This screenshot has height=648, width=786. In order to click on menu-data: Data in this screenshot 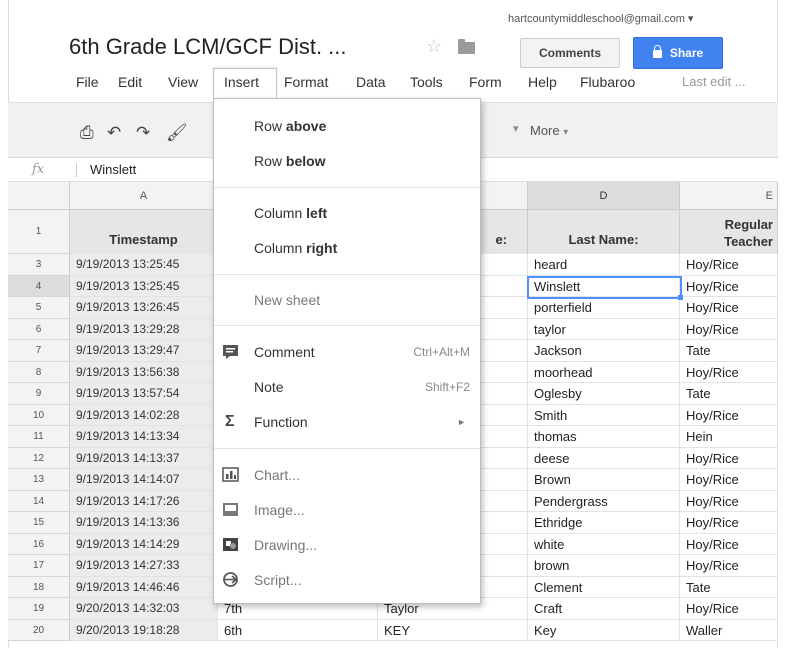, I will do `click(371, 82)`.